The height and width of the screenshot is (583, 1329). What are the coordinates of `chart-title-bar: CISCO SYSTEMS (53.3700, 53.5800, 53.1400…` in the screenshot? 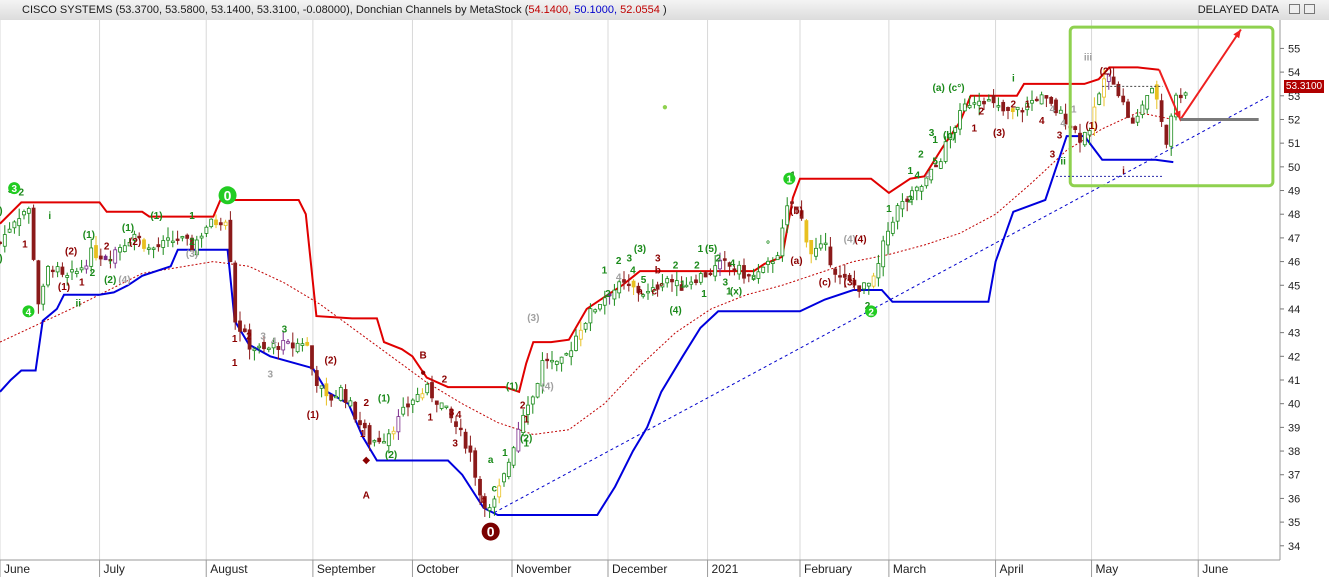 It's located at (664, 10).